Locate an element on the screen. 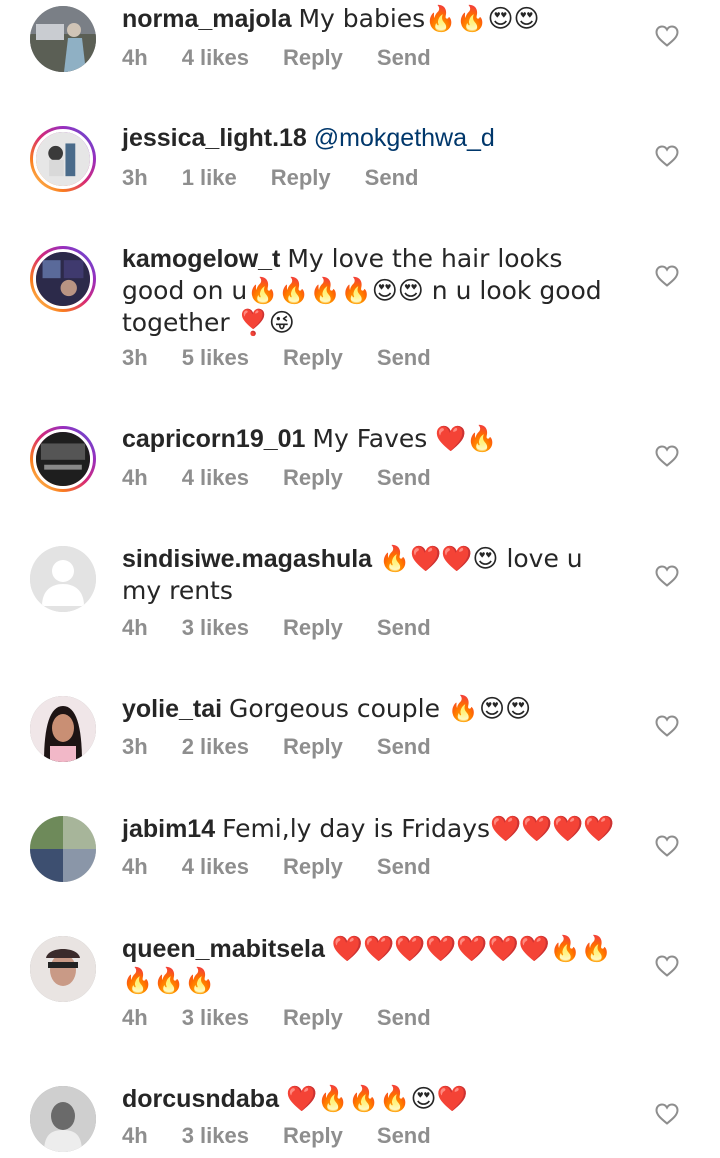 The image size is (720, 1158). comment-meta: 3h 2 likes Reply Send is located at coordinates (293, 747).